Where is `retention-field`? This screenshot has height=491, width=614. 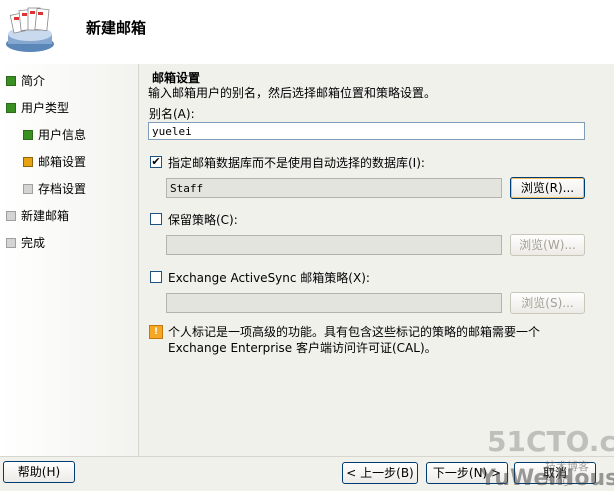 retention-field is located at coordinates (334, 245).